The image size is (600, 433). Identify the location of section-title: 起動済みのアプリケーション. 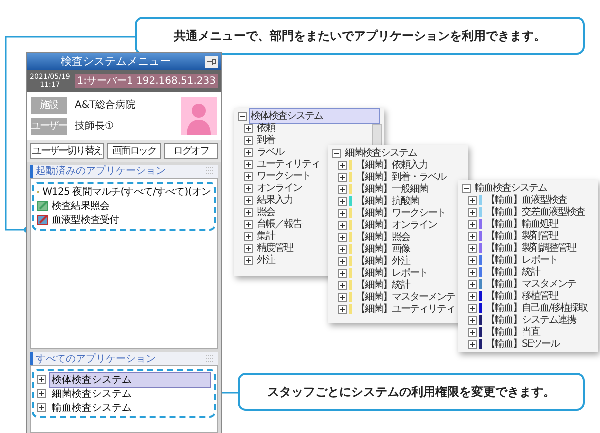
(101, 171).